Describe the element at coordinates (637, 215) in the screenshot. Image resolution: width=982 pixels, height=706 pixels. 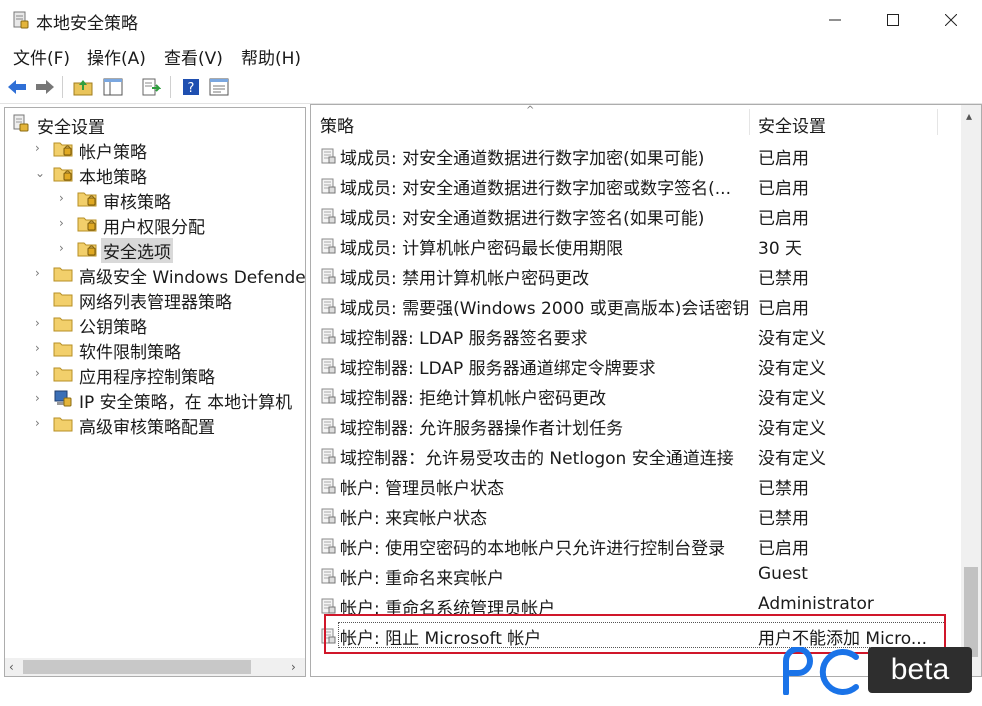
I see `policy-row: 域成员: 对安全通道数据进行数字签名(如果可能) 已启用` at that location.